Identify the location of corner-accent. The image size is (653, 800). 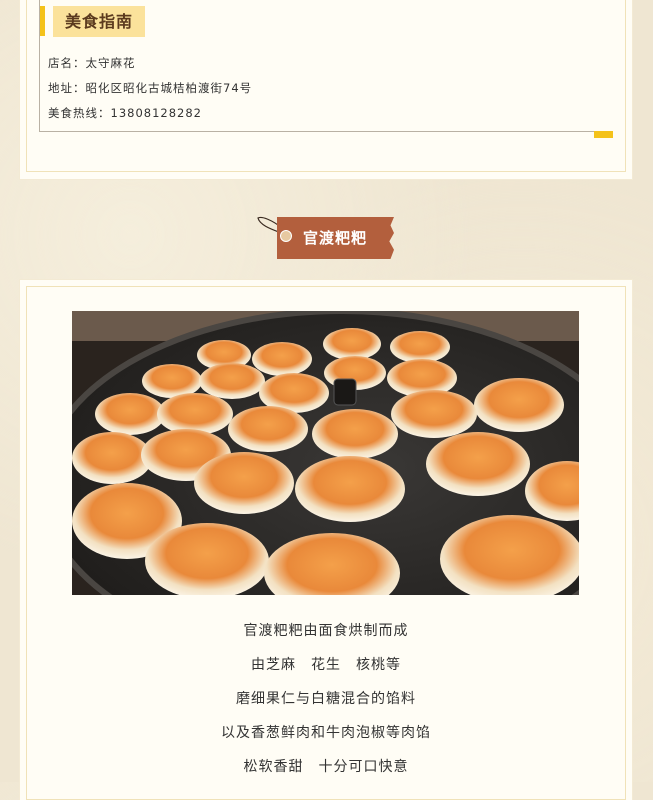
(603, 134).